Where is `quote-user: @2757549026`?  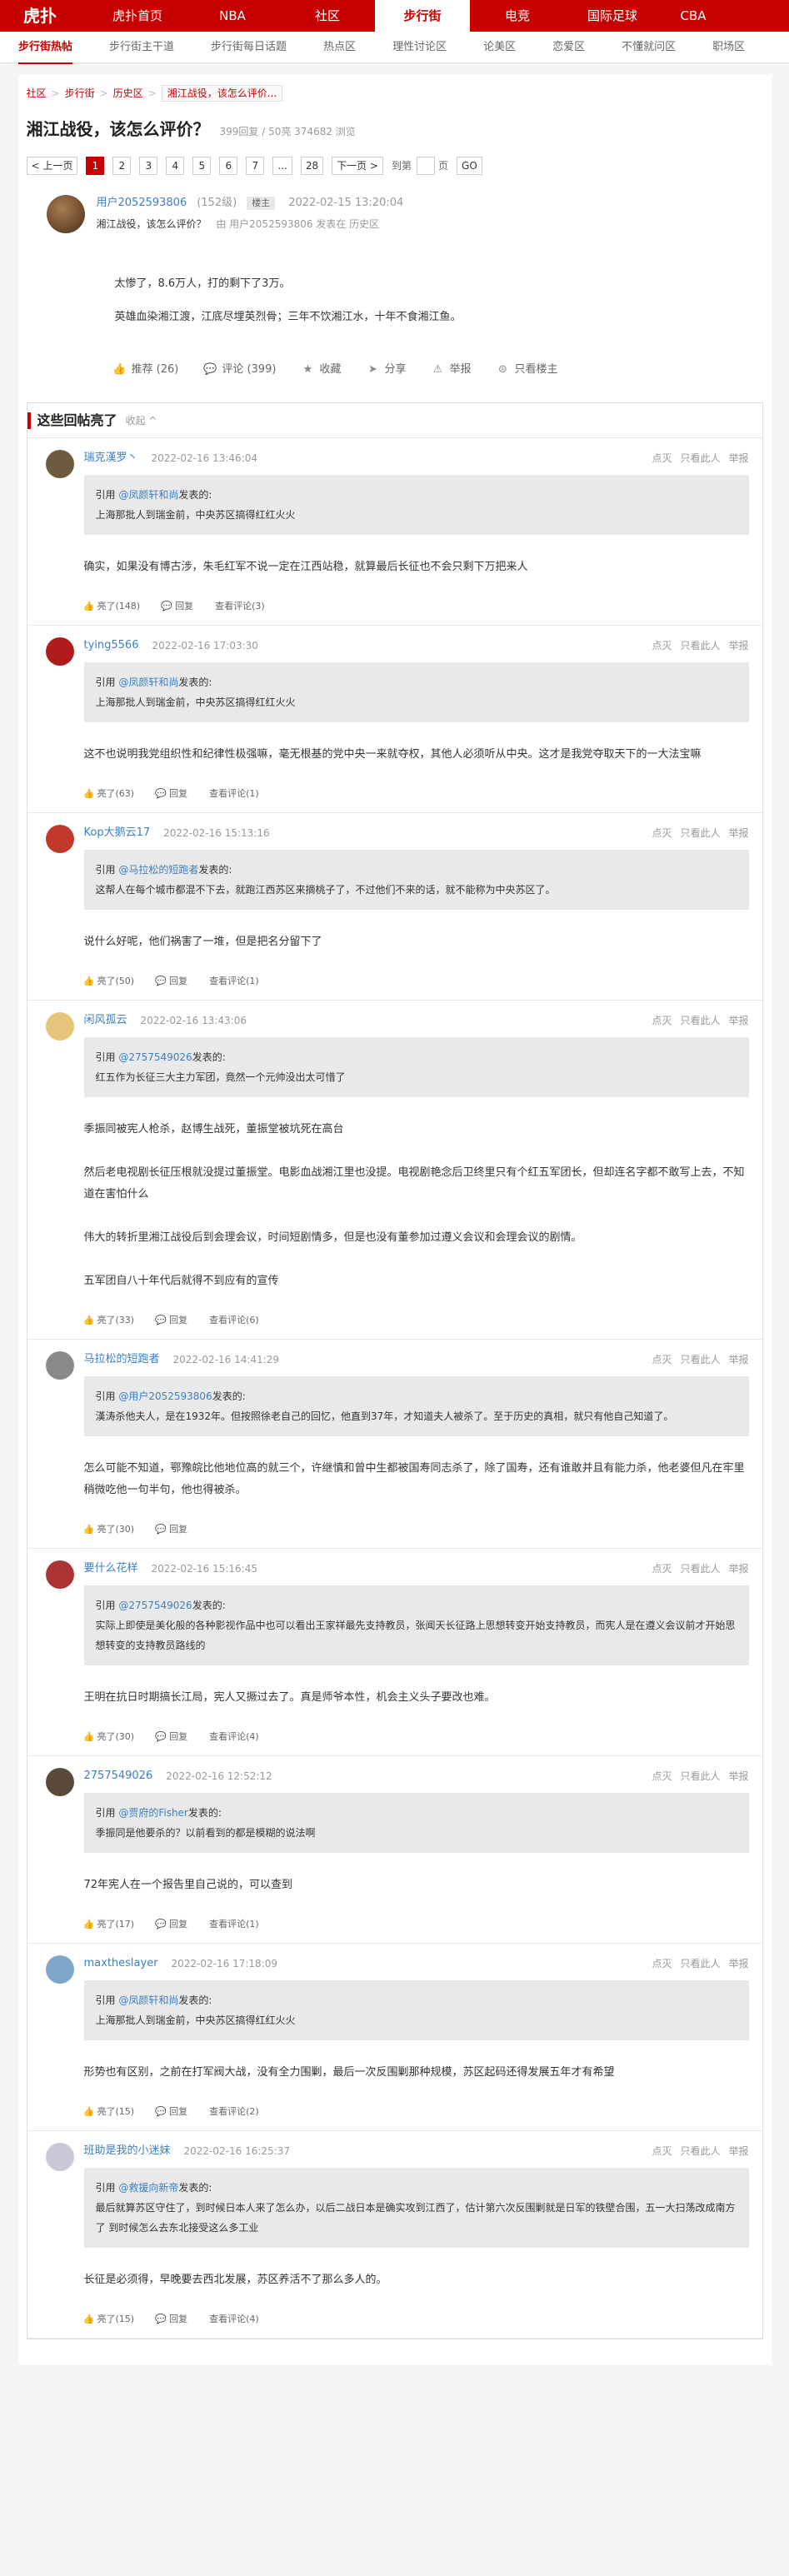
quote-user: @2757549026 is located at coordinates (155, 1605).